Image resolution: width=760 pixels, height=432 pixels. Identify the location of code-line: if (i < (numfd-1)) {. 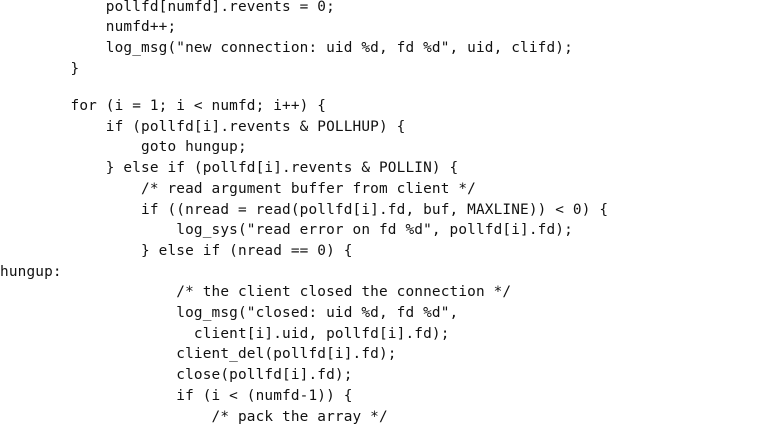
(176, 395).